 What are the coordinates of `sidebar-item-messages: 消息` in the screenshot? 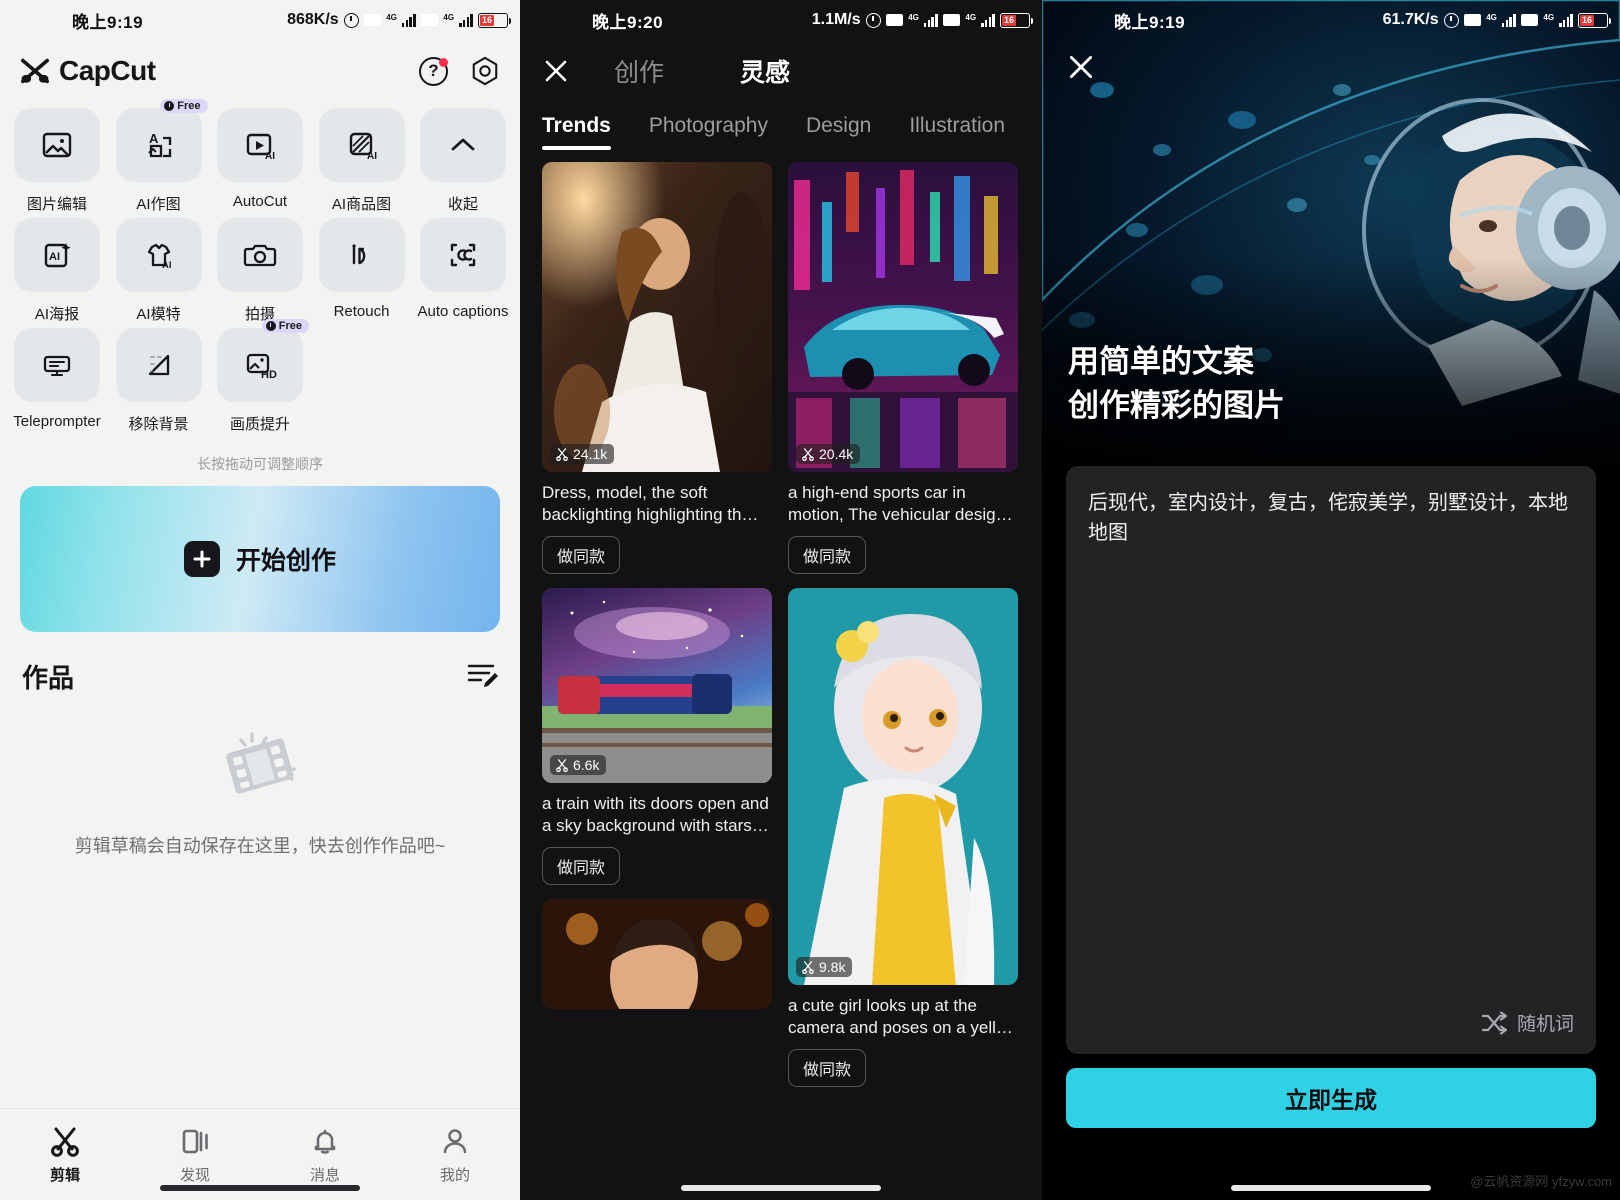 It's located at (325, 1155).